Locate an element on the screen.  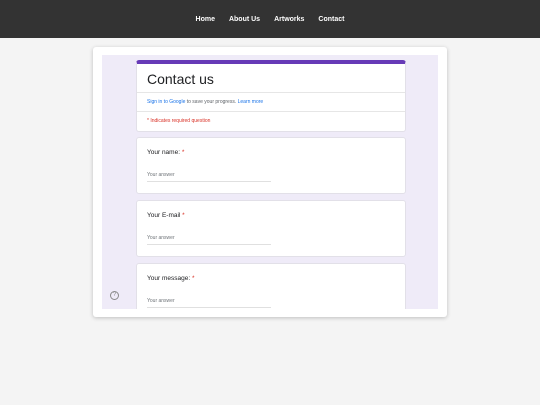
question-label-text: Your message: is located at coordinates (169, 278).